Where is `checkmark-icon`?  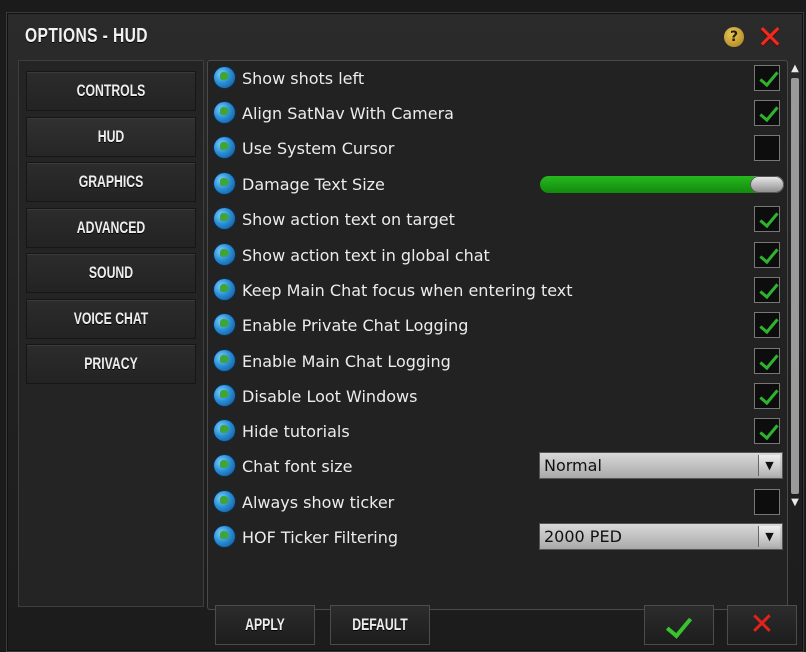
checkmark-icon is located at coordinates (679, 625).